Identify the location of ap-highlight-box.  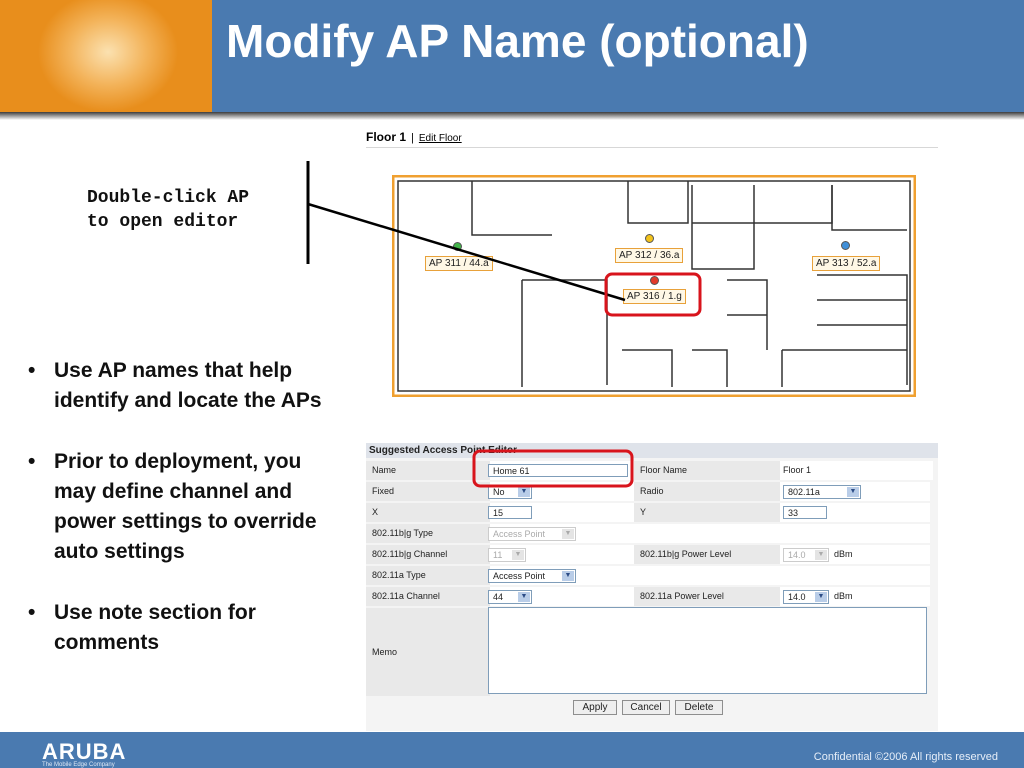
(653, 294).